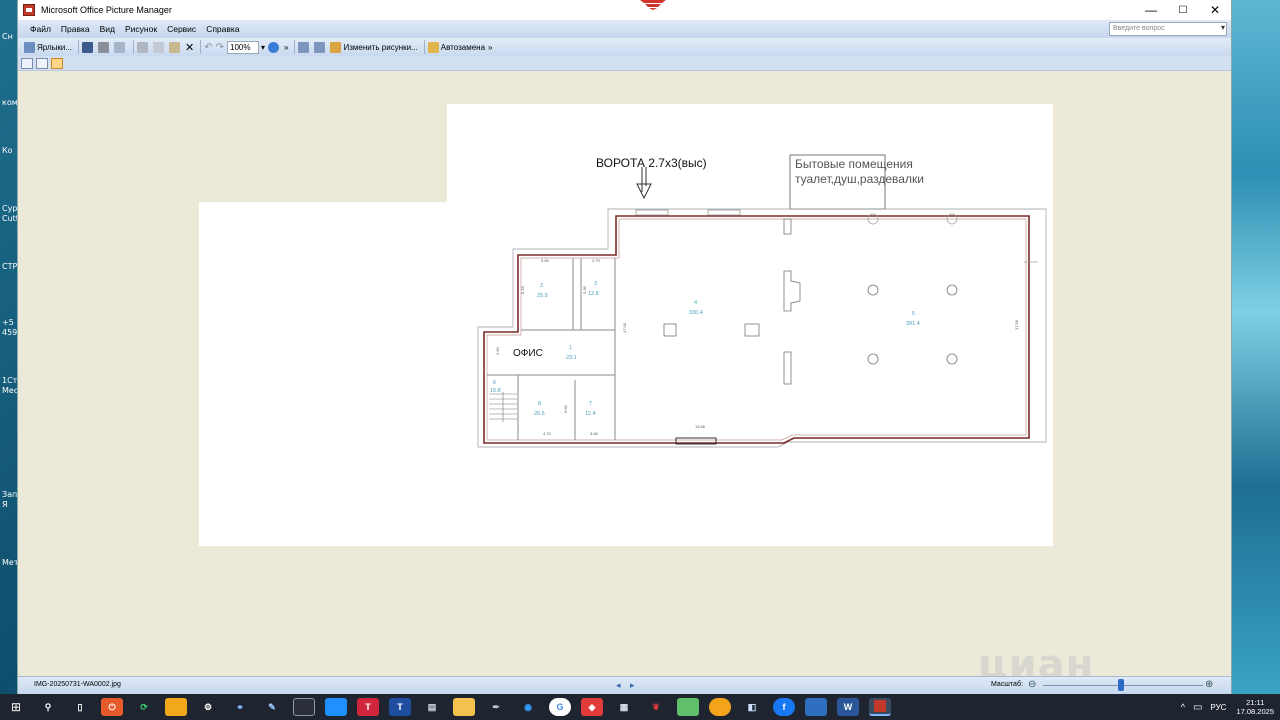 The image size is (1280, 720). What do you see at coordinates (1151, 10) in the screenshot?
I see `minimize-button: —` at bounding box center [1151, 10].